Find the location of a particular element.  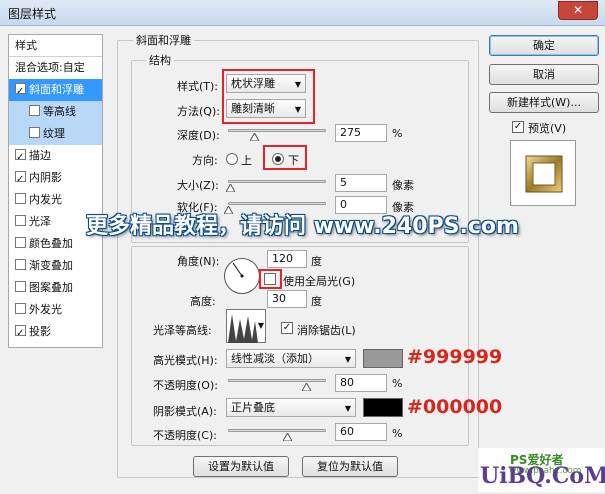

antialias-label: 消除锯齿(L) is located at coordinates (326, 330).